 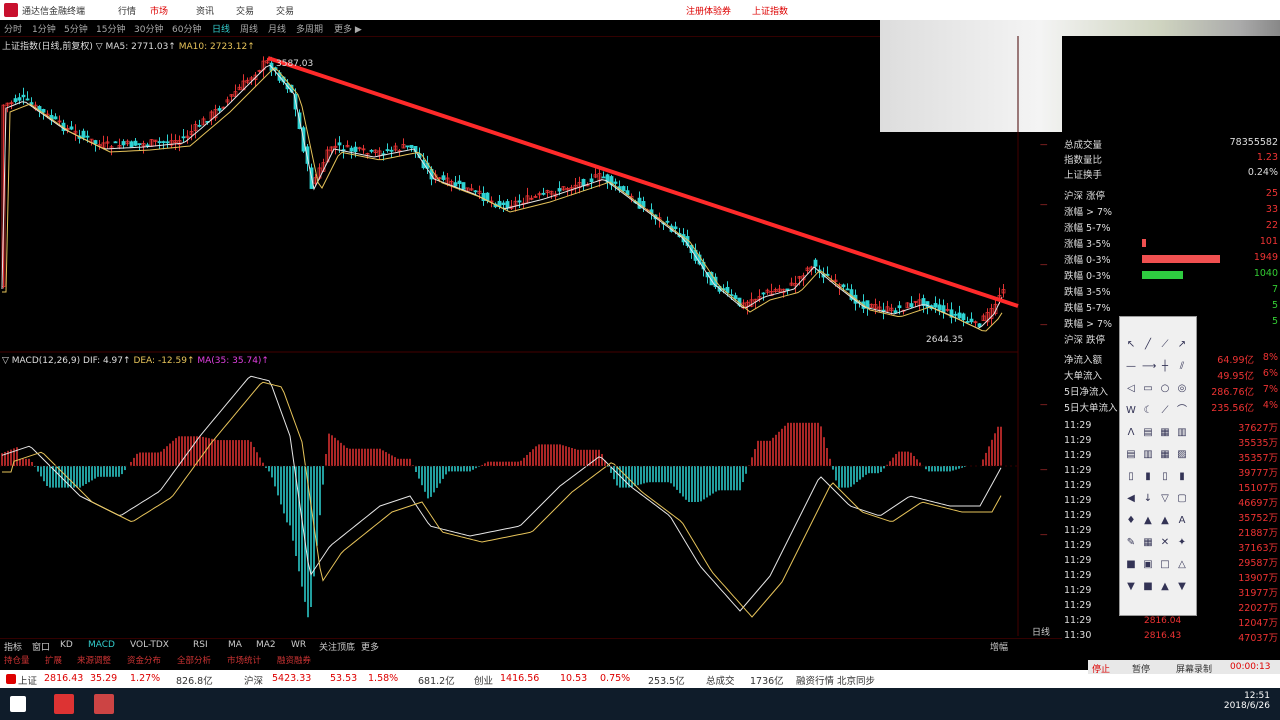 I want to click on stop-button: 停止, so click(x=1101, y=668).